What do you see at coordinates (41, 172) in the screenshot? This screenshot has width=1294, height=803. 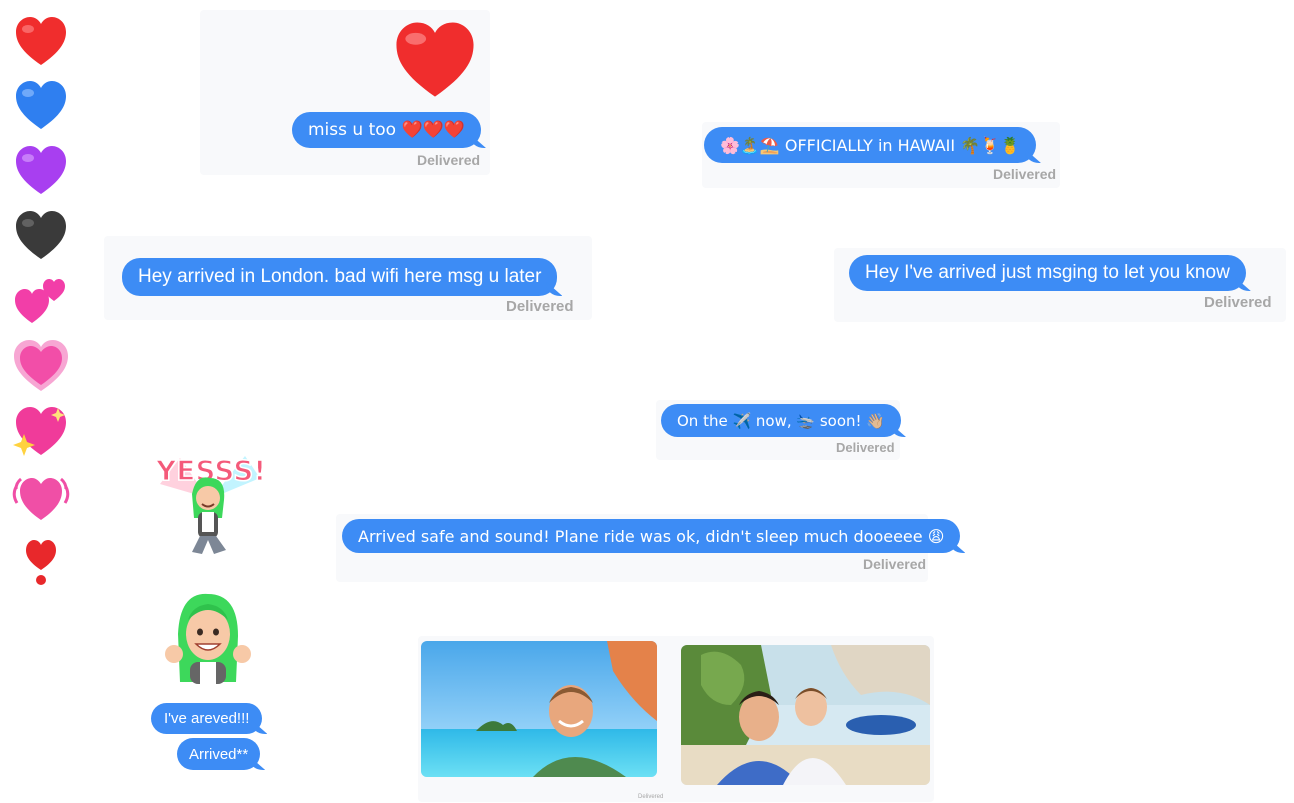 I see `purple-heart-icon` at bounding box center [41, 172].